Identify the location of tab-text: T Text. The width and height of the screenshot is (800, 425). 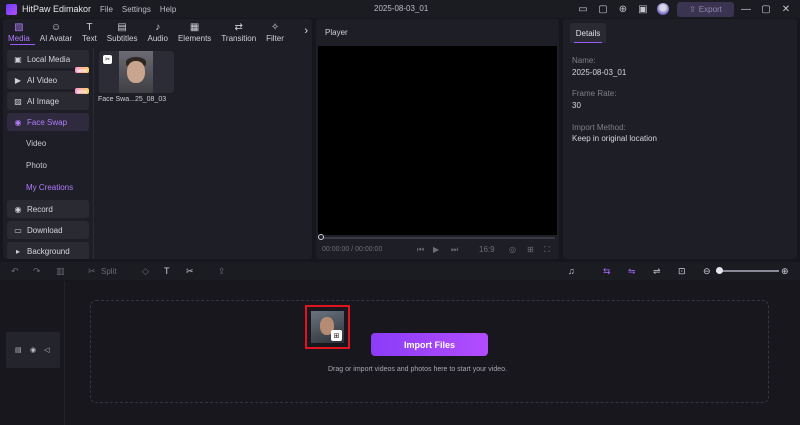
(89, 32).